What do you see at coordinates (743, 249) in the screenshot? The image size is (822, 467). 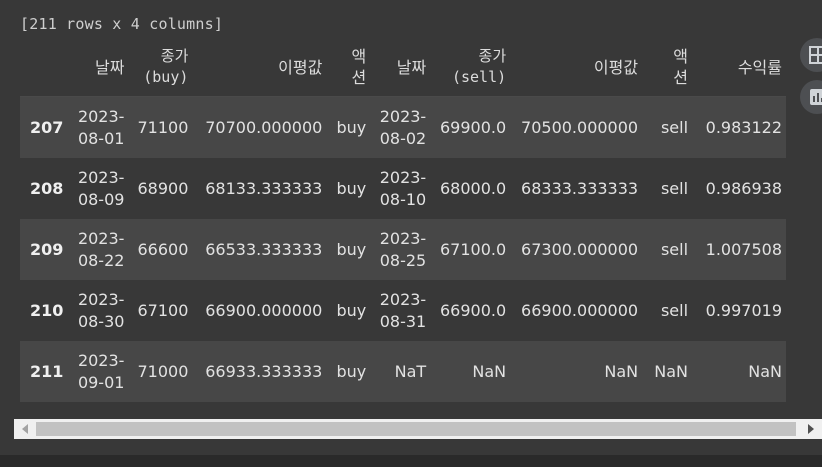 I see `table-cell: 1.007508` at bounding box center [743, 249].